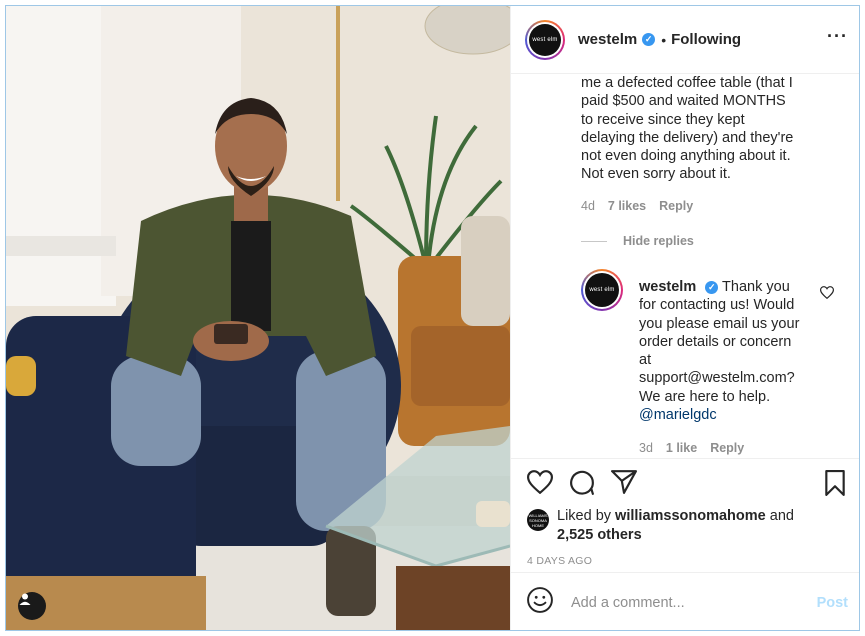 This screenshot has width=865, height=636. I want to click on reply-avatar: west elm, so click(602, 290).